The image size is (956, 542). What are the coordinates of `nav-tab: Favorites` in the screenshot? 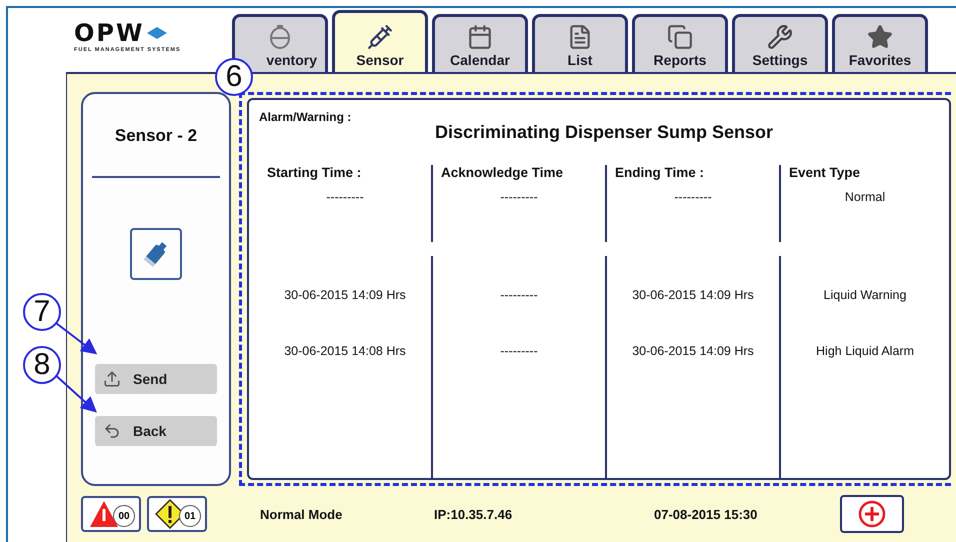 It's located at (880, 43).